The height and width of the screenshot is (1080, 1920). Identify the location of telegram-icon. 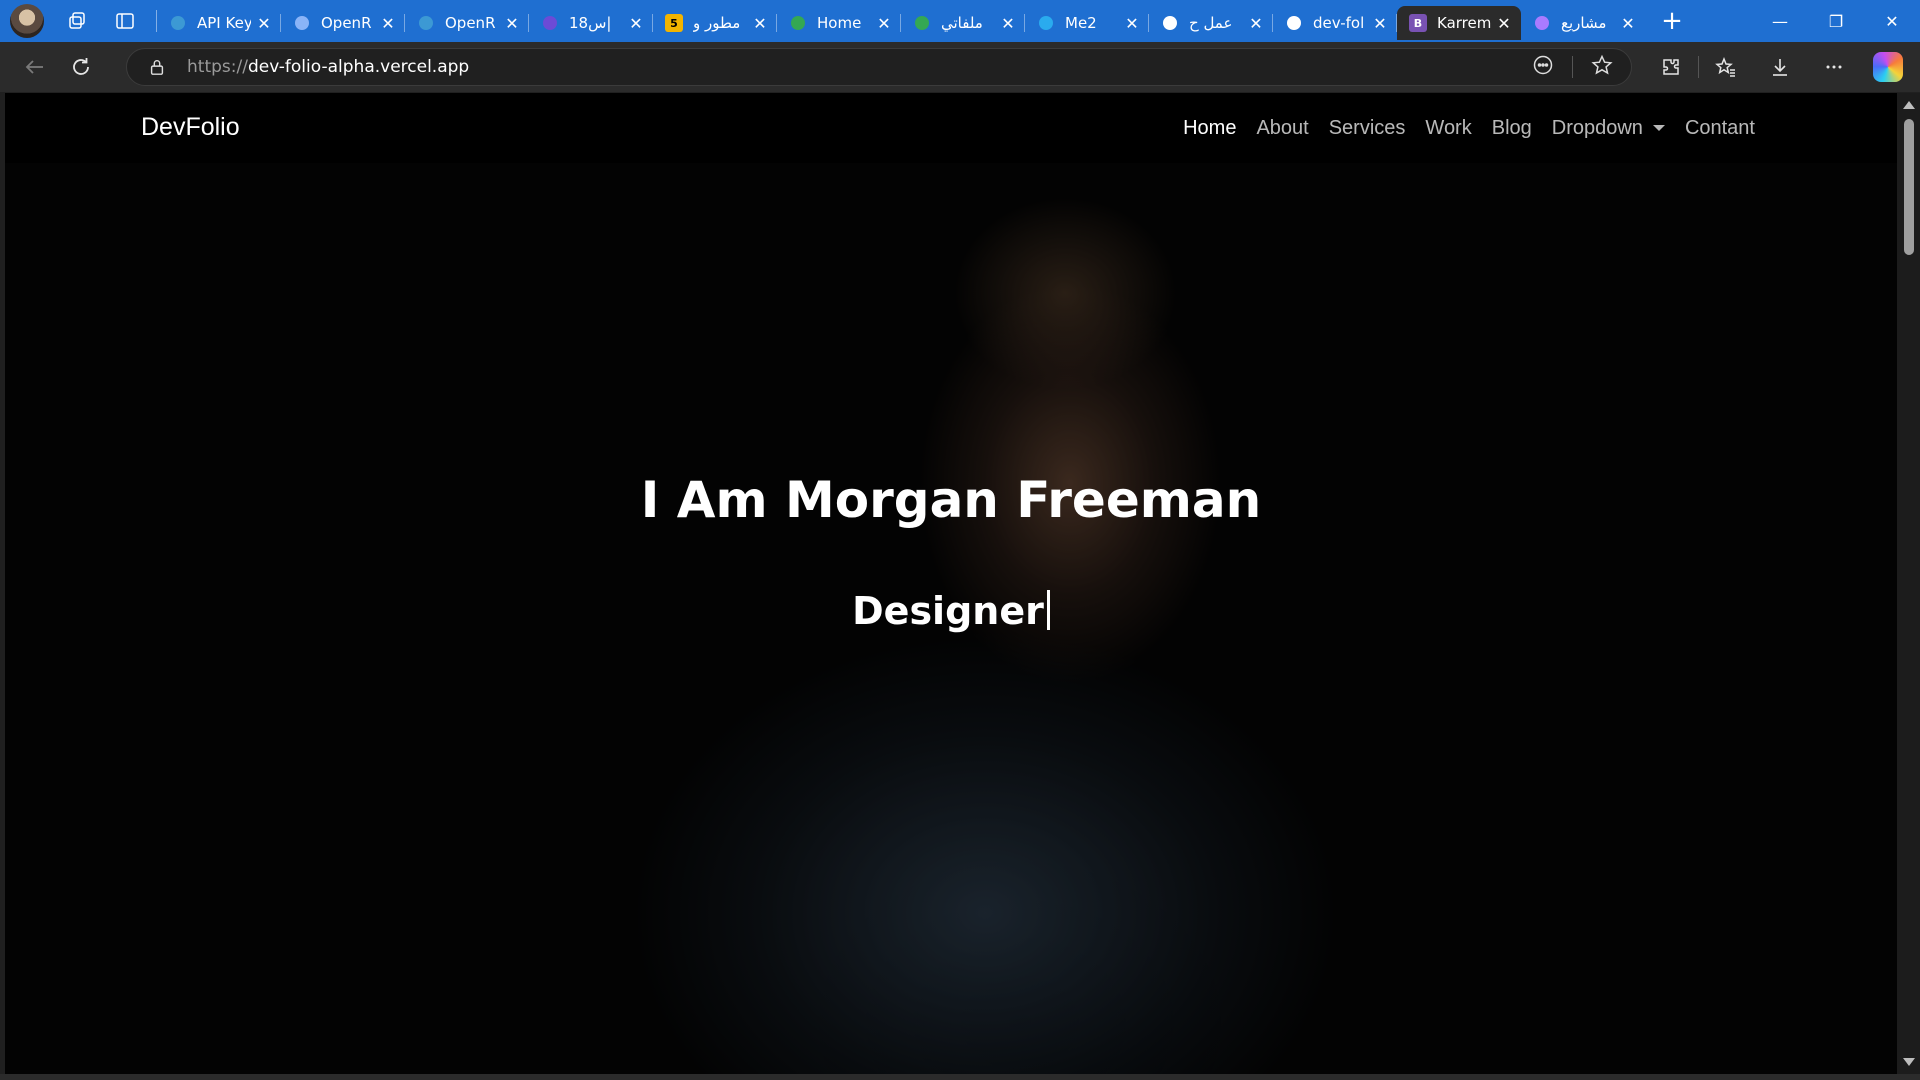
(1046, 23).